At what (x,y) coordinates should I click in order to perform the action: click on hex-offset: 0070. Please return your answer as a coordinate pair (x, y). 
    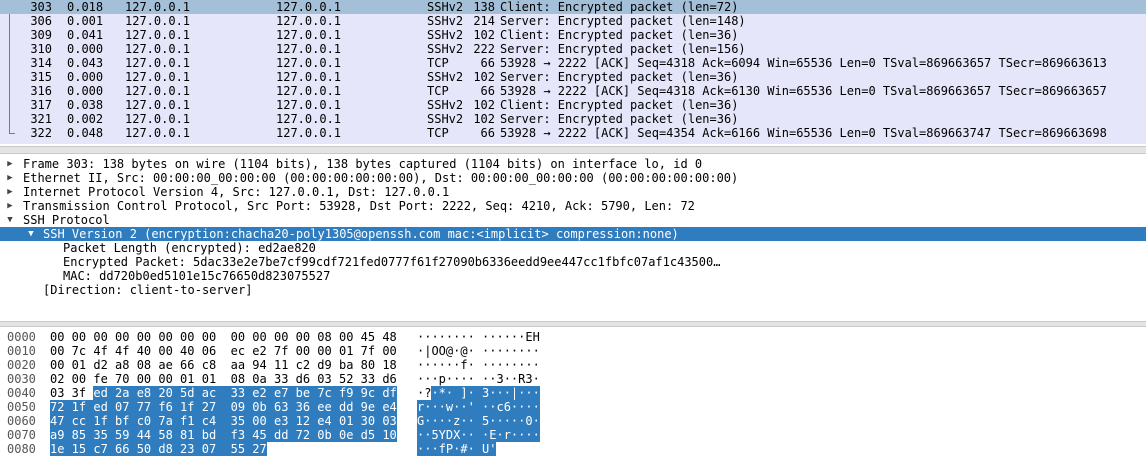
    Looking at the image, I should click on (21, 435).